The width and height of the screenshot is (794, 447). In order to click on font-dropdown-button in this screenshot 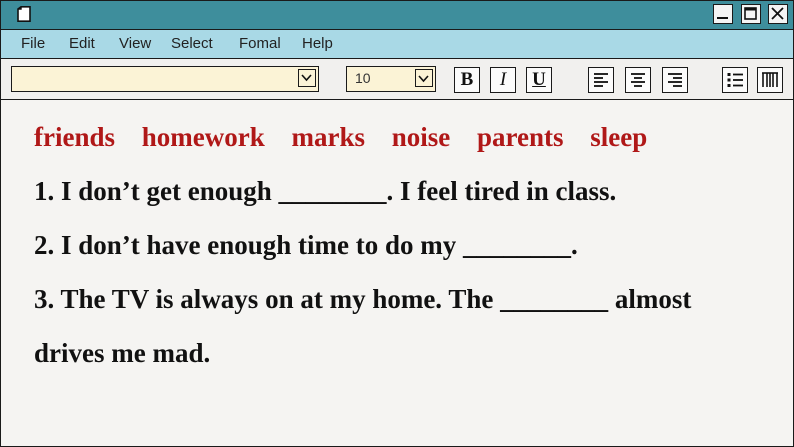, I will do `click(307, 78)`.